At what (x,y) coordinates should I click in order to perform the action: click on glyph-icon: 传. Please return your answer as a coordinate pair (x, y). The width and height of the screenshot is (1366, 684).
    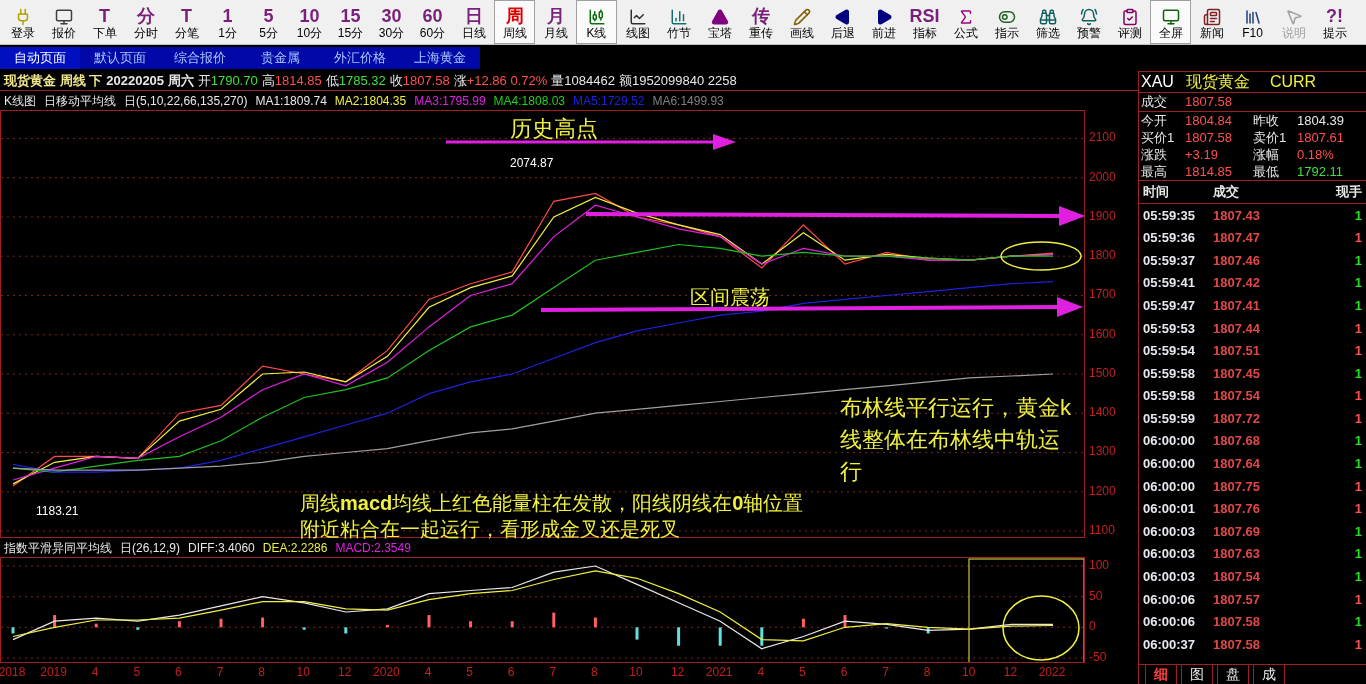
    Looking at the image, I should click on (760, 16).